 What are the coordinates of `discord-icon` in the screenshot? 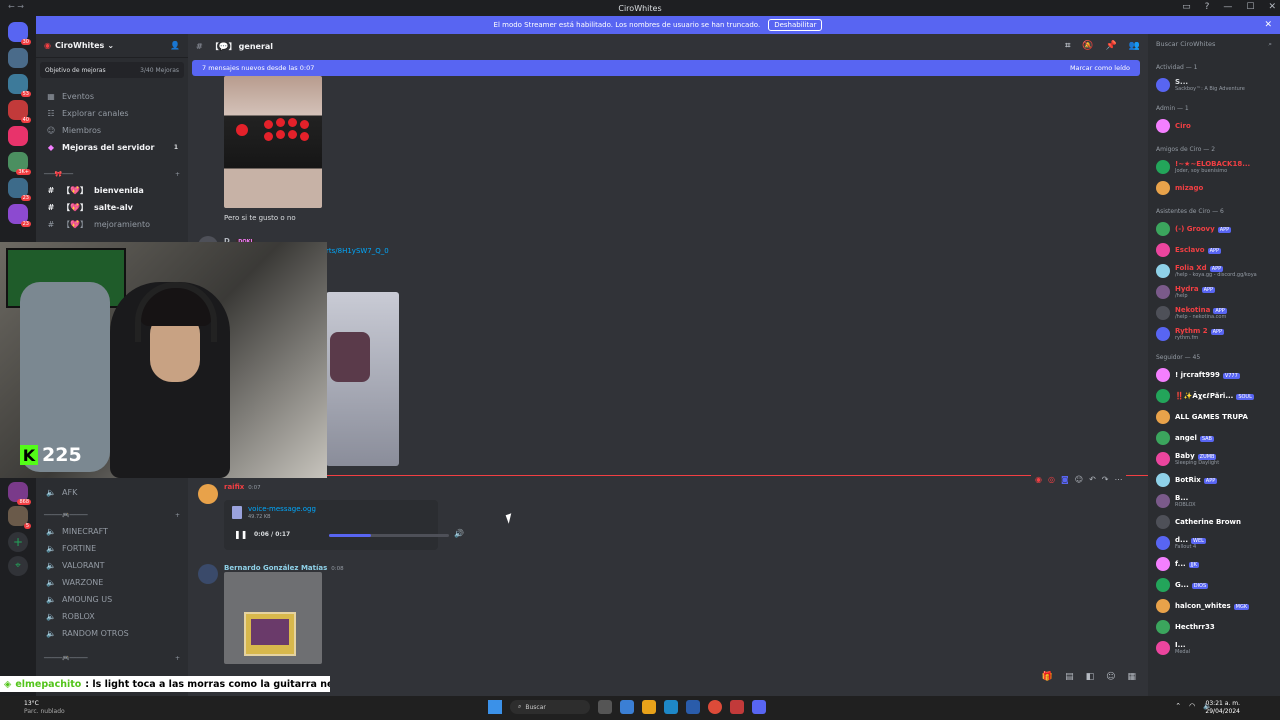 It's located at (759, 707).